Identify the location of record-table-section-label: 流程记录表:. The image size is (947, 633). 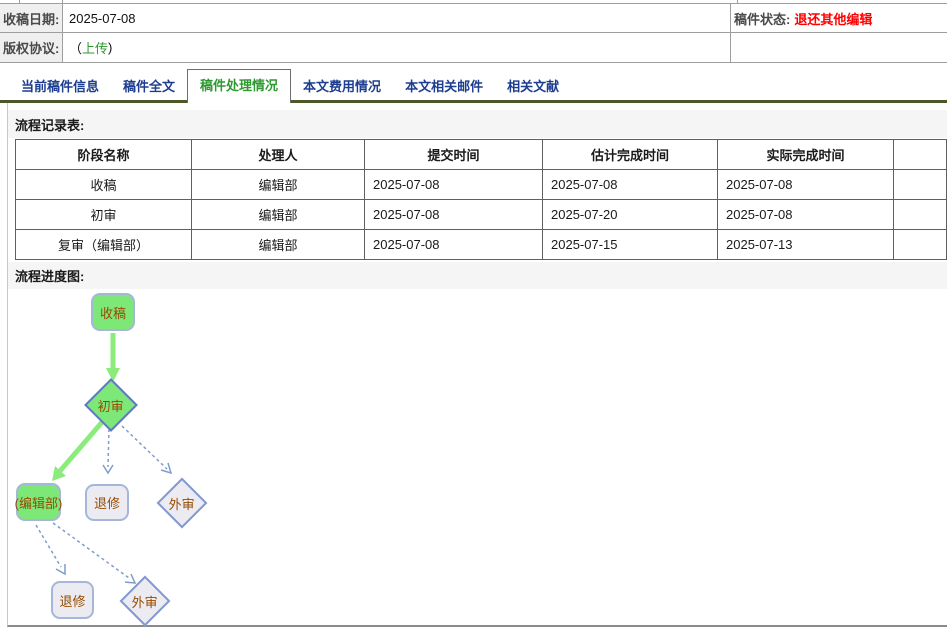
(477, 124).